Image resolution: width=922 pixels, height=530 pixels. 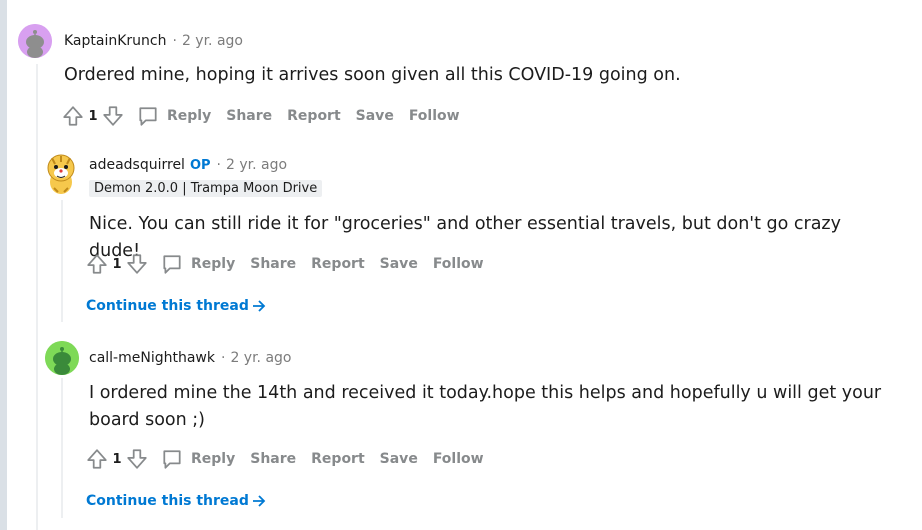 I want to click on comment-meta: call-meNighthawk · 2 yr. ago, so click(x=190, y=358).